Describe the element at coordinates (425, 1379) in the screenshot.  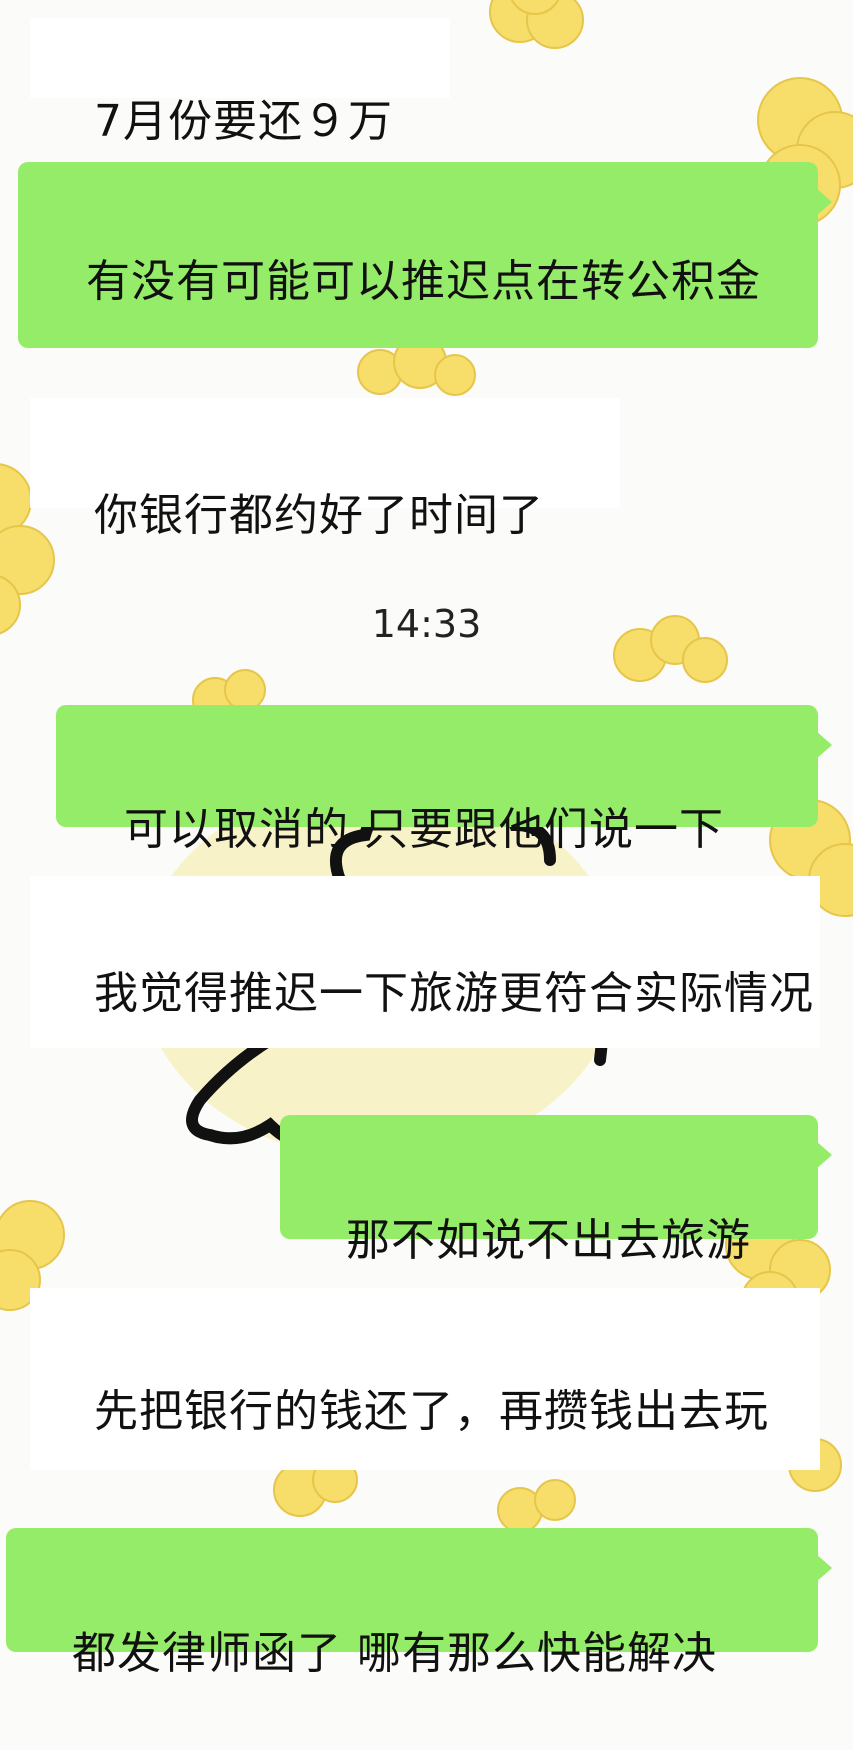
I see `incoming-message: 先把银行的钱还了，再攒钱出去玩` at that location.